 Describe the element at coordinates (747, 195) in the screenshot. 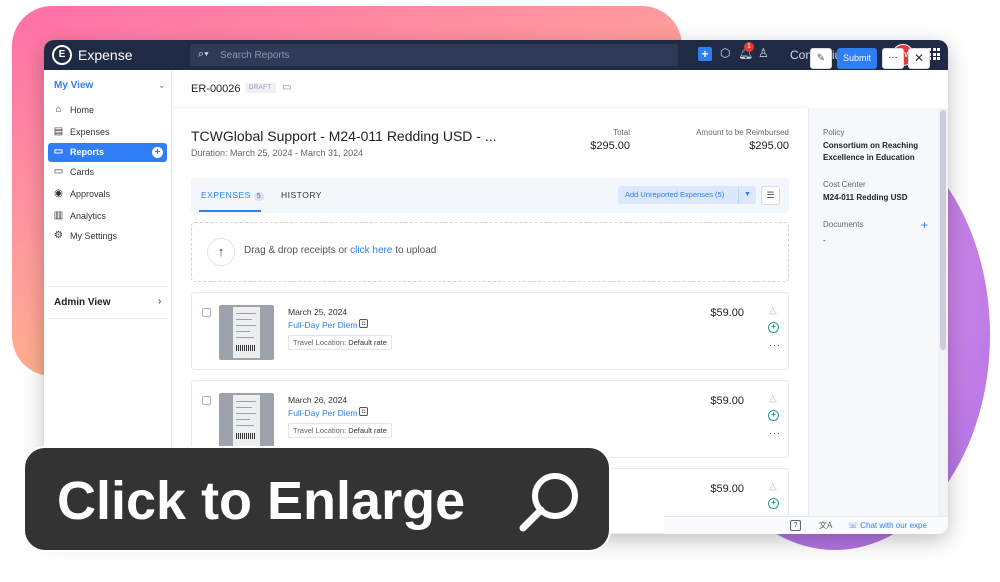

I see `caret-down-icon: ▼` at that location.